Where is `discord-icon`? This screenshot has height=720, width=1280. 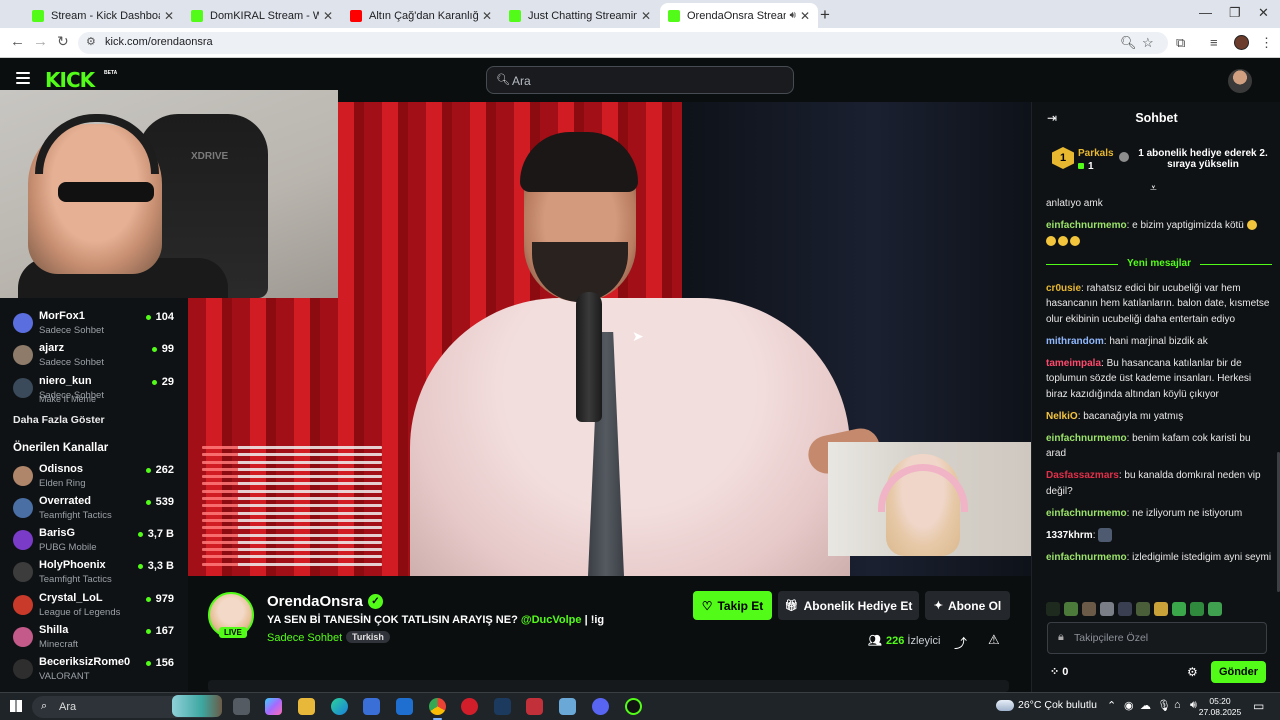 discord-icon is located at coordinates (600, 706).